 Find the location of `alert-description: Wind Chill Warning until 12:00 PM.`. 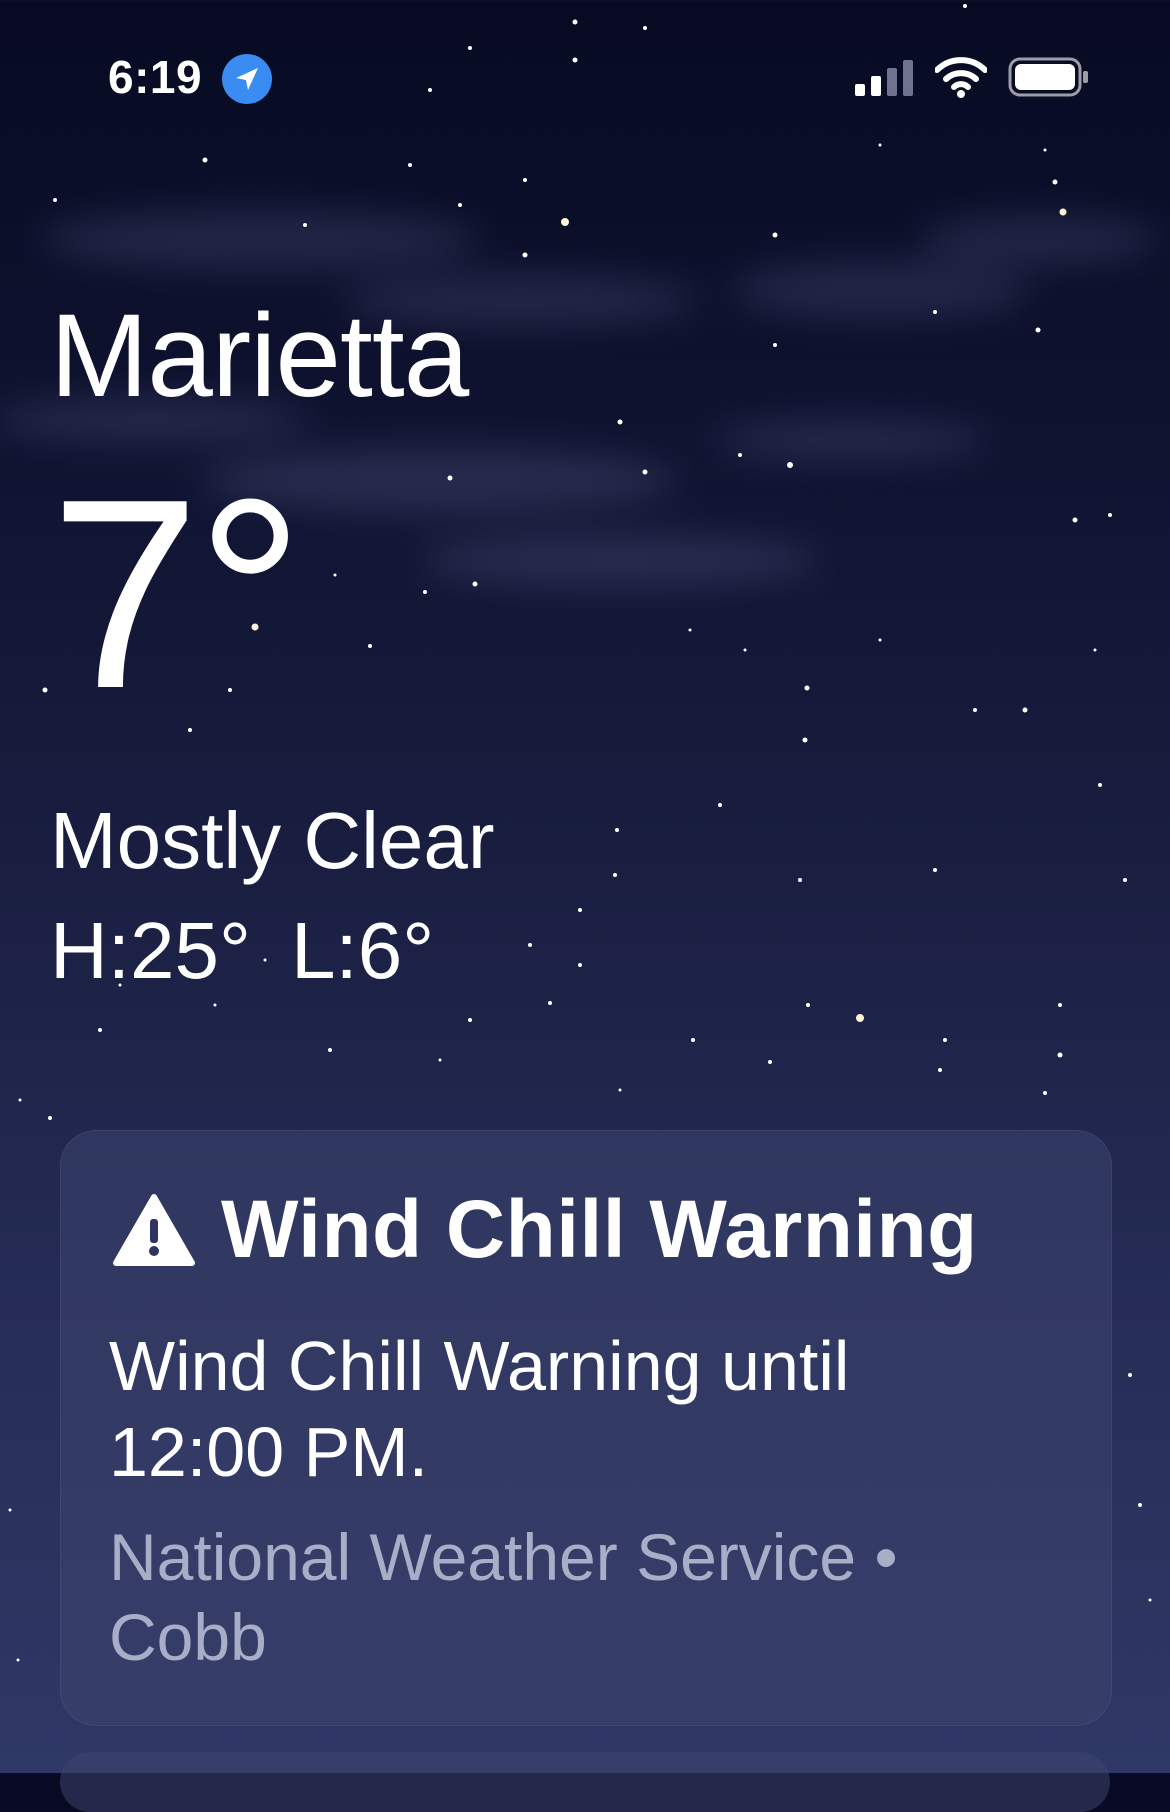

alert-description: Wind Chill Warning until 12:00 PM. is located at coordinates (479, 1409).